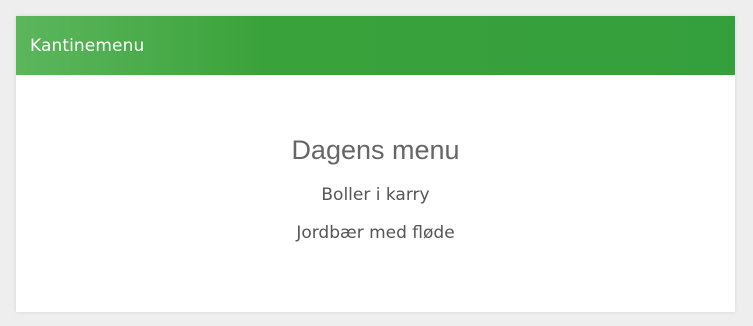 The image size is (753, 326). What do you see at coordinates (87, 45) in the screenshot?
I see `widget-title: Kantinemenu` at bounding box center [87, 45].